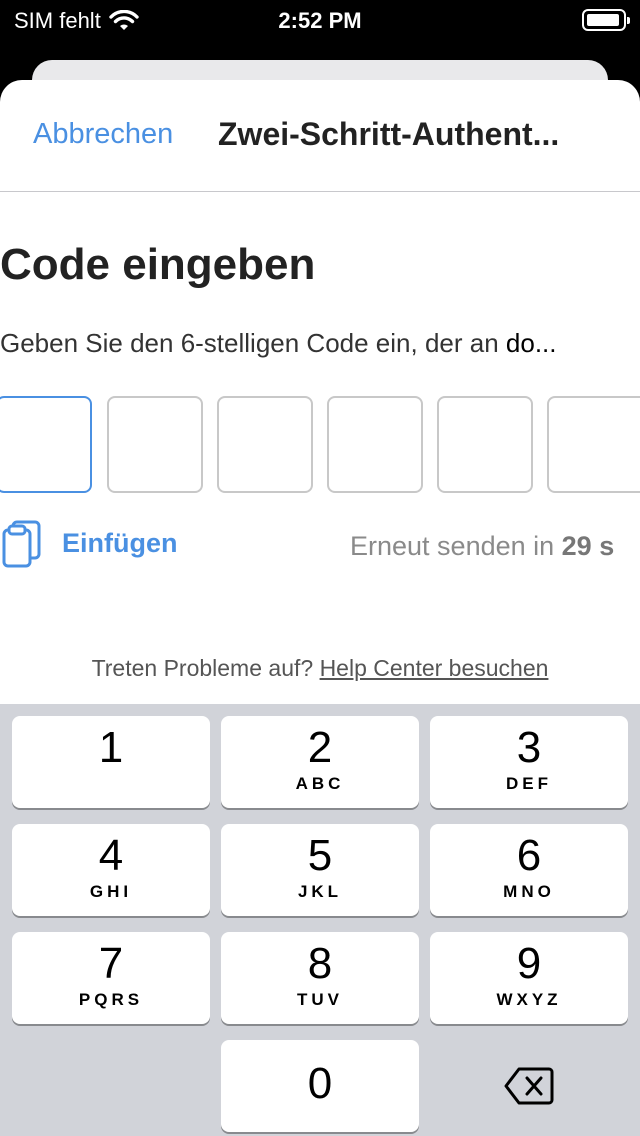 This screenshot has height=1136, width=640. I want to click on key-8: 8 TUV, so click(320, 978).